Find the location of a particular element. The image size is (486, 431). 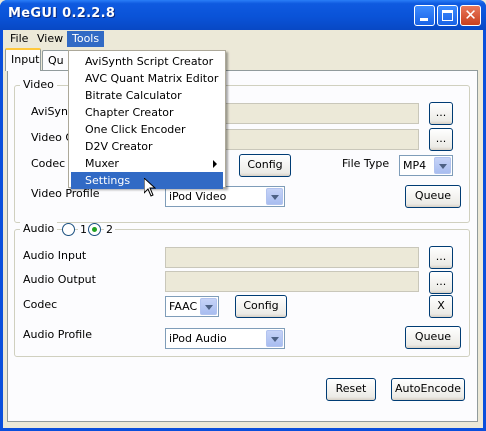

audio-profile-select: iPod Audio is located at coordinates (225, 338).